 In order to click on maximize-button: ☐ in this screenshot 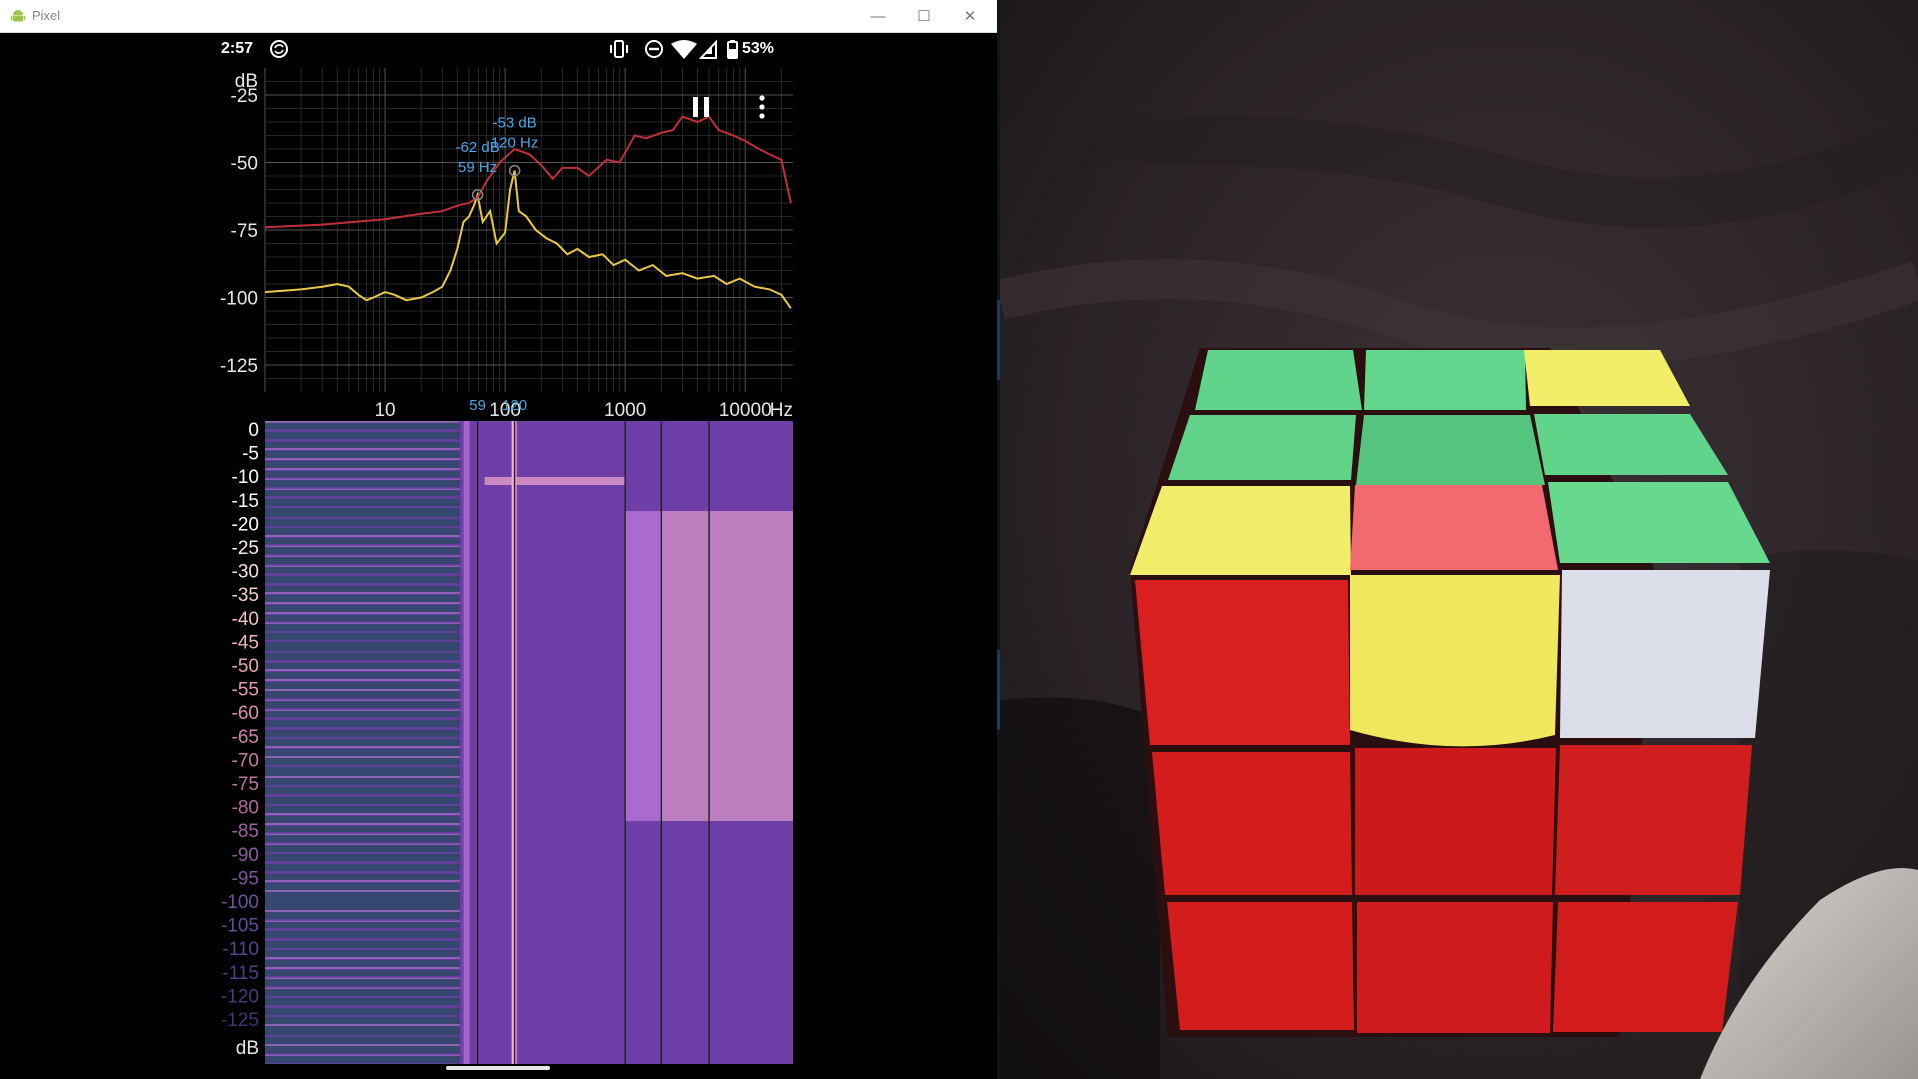, I will do `click(924, 16)`.